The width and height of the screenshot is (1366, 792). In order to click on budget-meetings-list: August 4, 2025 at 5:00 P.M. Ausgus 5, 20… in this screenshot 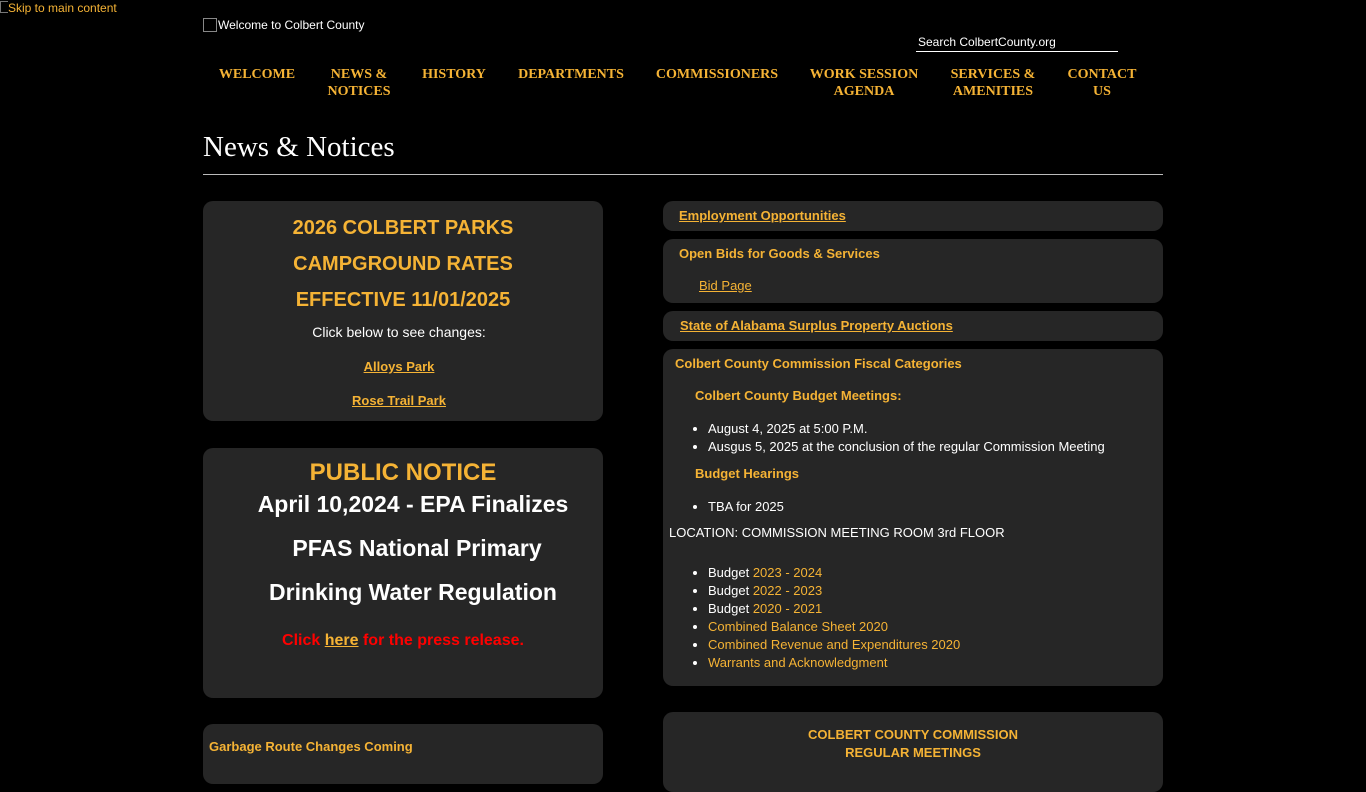, I will do `click(884, 438)`.